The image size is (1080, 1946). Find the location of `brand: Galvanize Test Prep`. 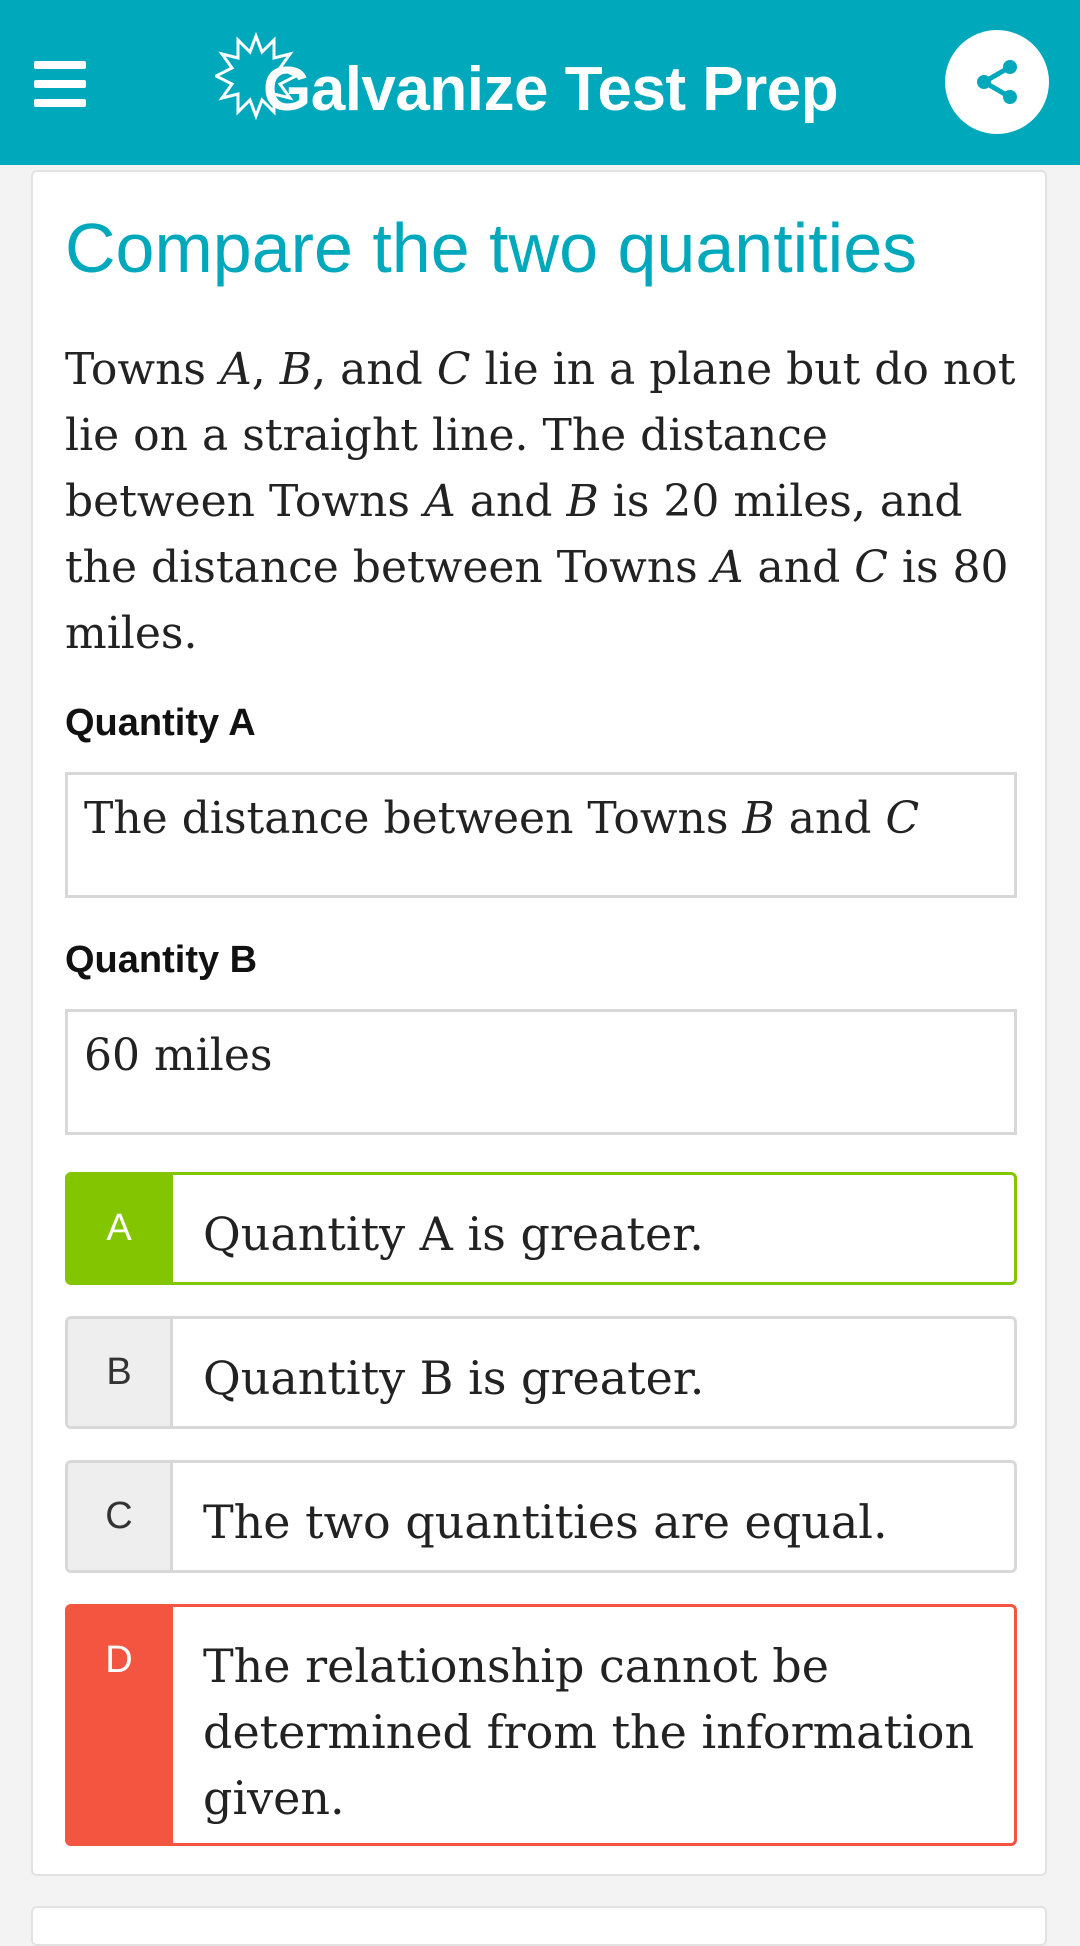

brand: Galvanize Test Prep is located at coordinates (527, 87).